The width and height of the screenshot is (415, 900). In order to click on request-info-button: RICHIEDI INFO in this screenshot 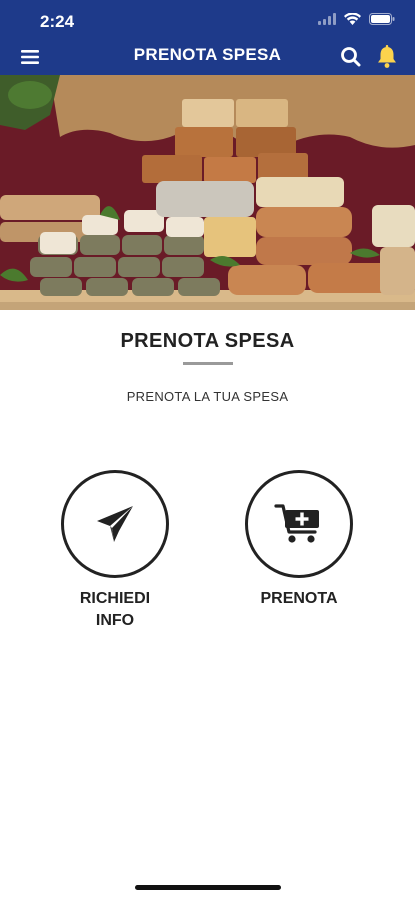, I will do `click(115, 551)`.